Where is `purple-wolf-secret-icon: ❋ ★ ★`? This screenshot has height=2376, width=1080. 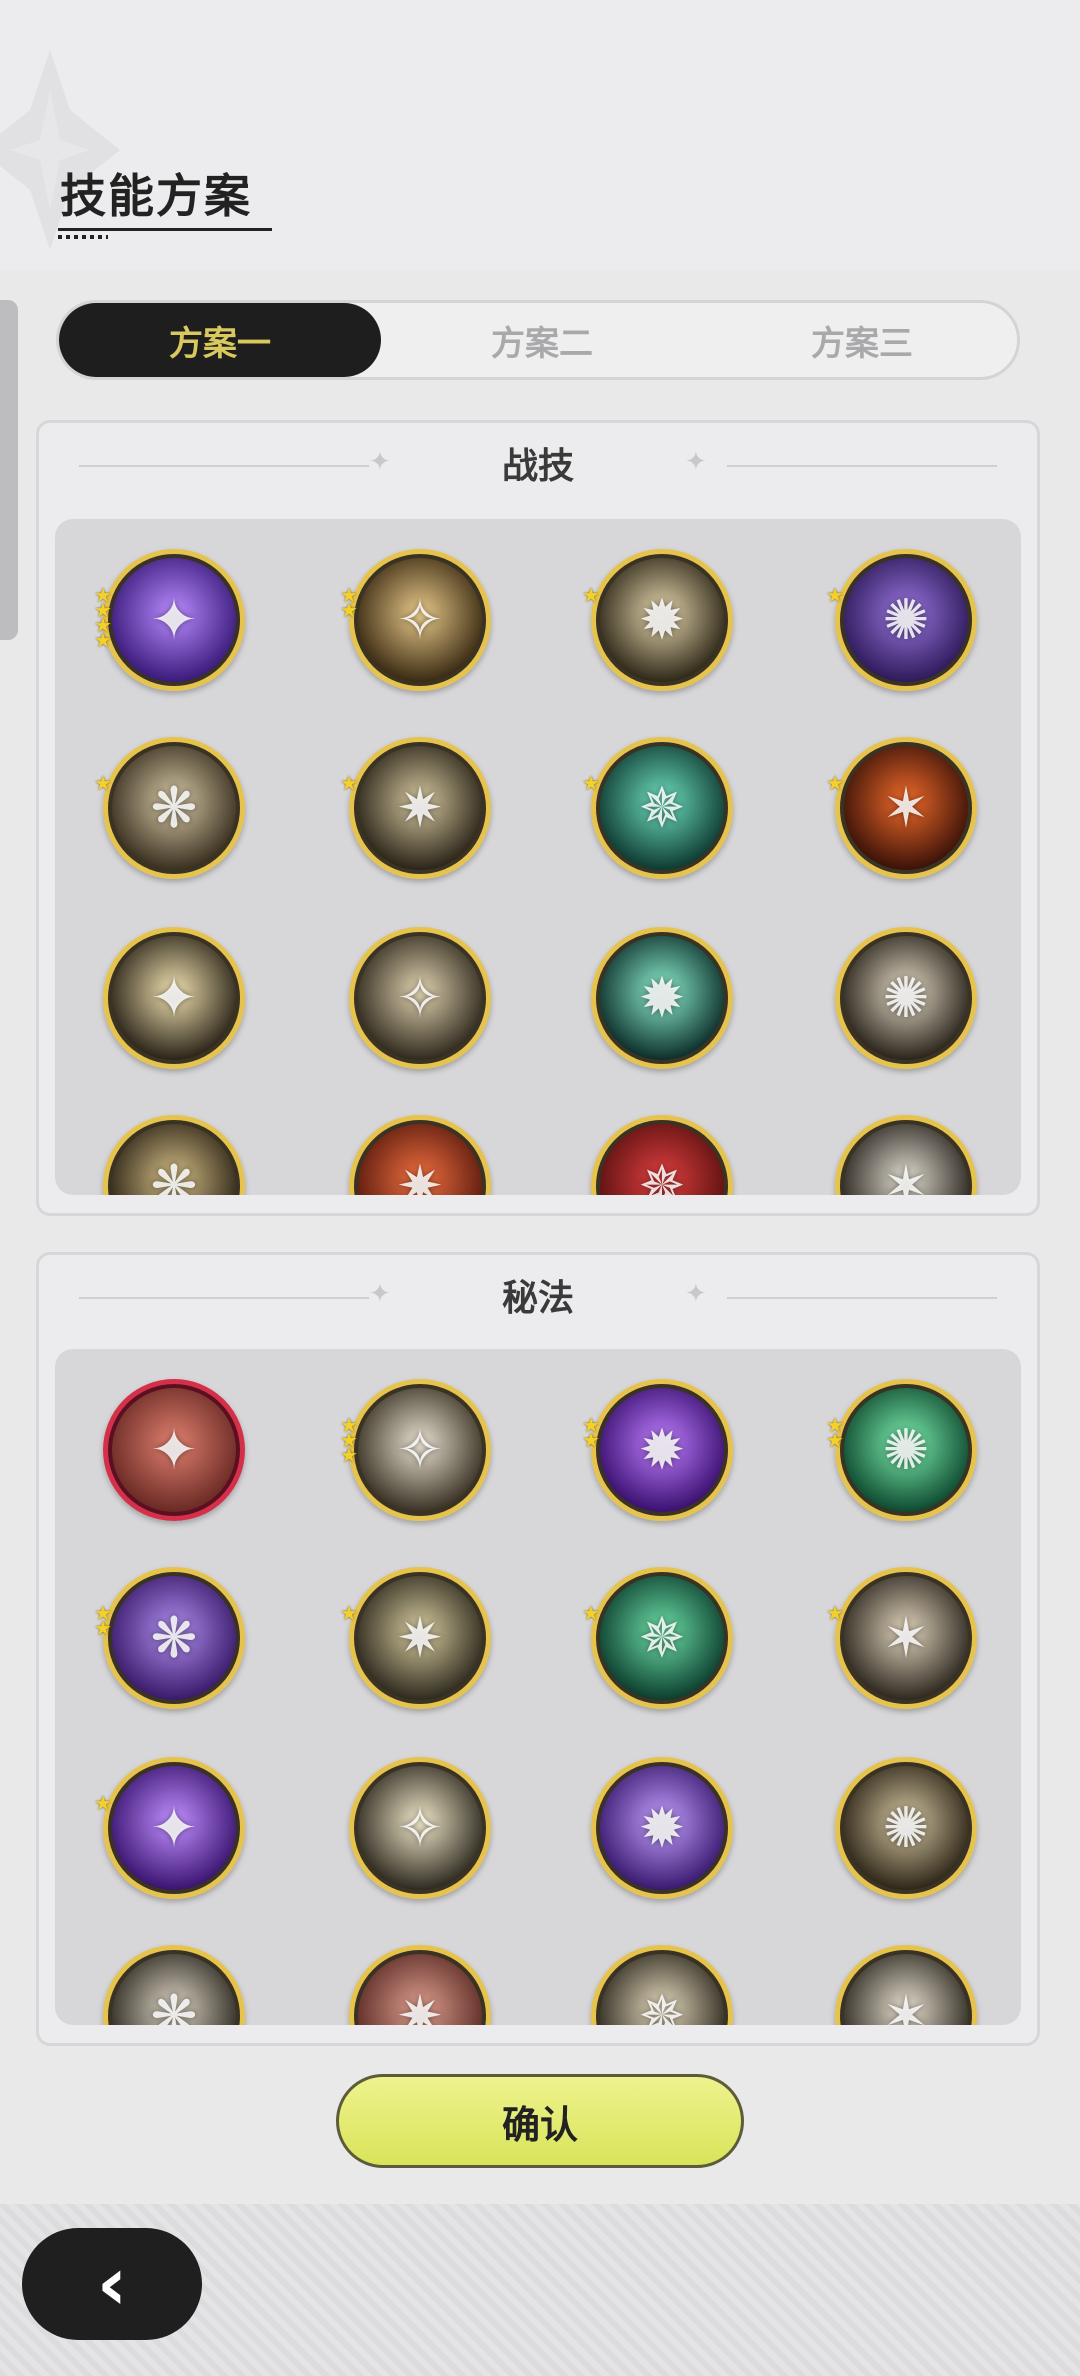
purple-wolf-secret-icon: ❋ ★ ★ is located at coordinates (169, 1638).